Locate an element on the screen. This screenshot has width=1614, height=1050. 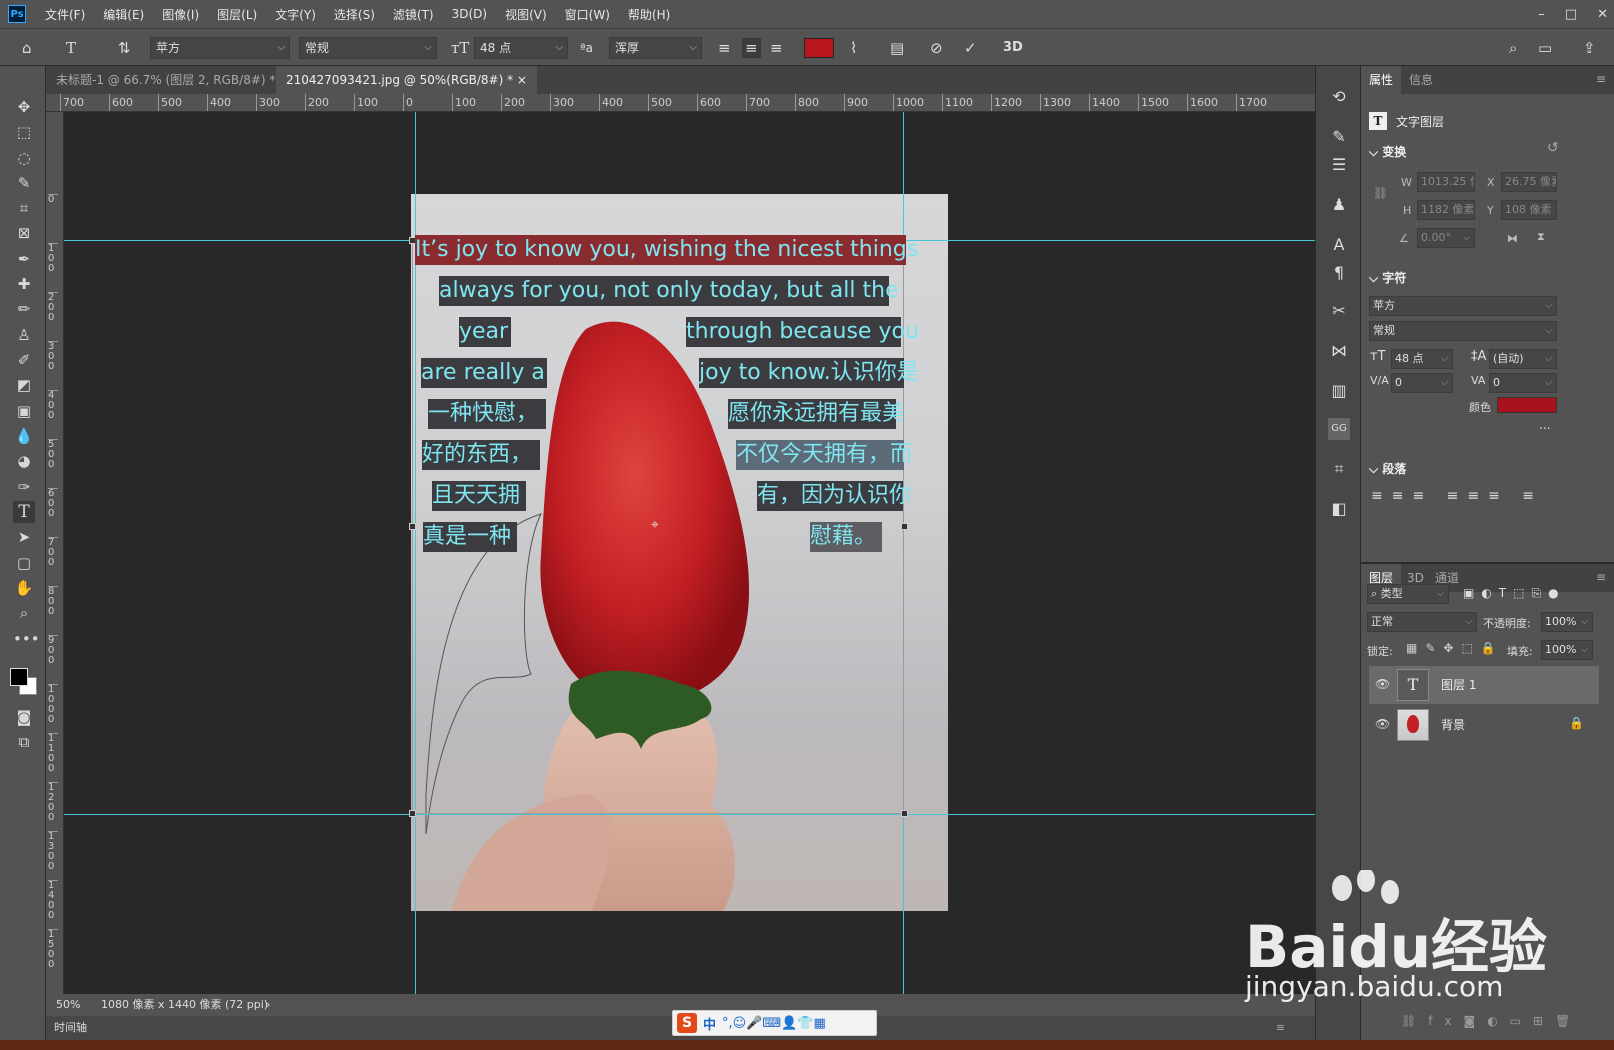
hand-tool-icon: ✋ is located at coordinates (24, 588).